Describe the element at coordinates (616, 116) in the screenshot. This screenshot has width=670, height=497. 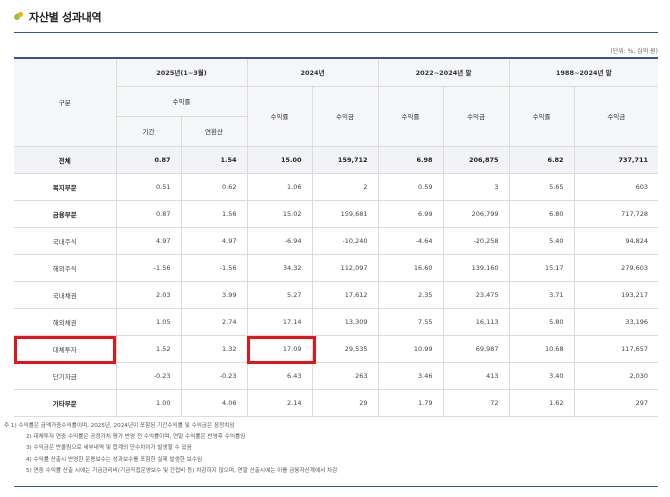
I see `header-1988-return-amount: 수익금` at that location.